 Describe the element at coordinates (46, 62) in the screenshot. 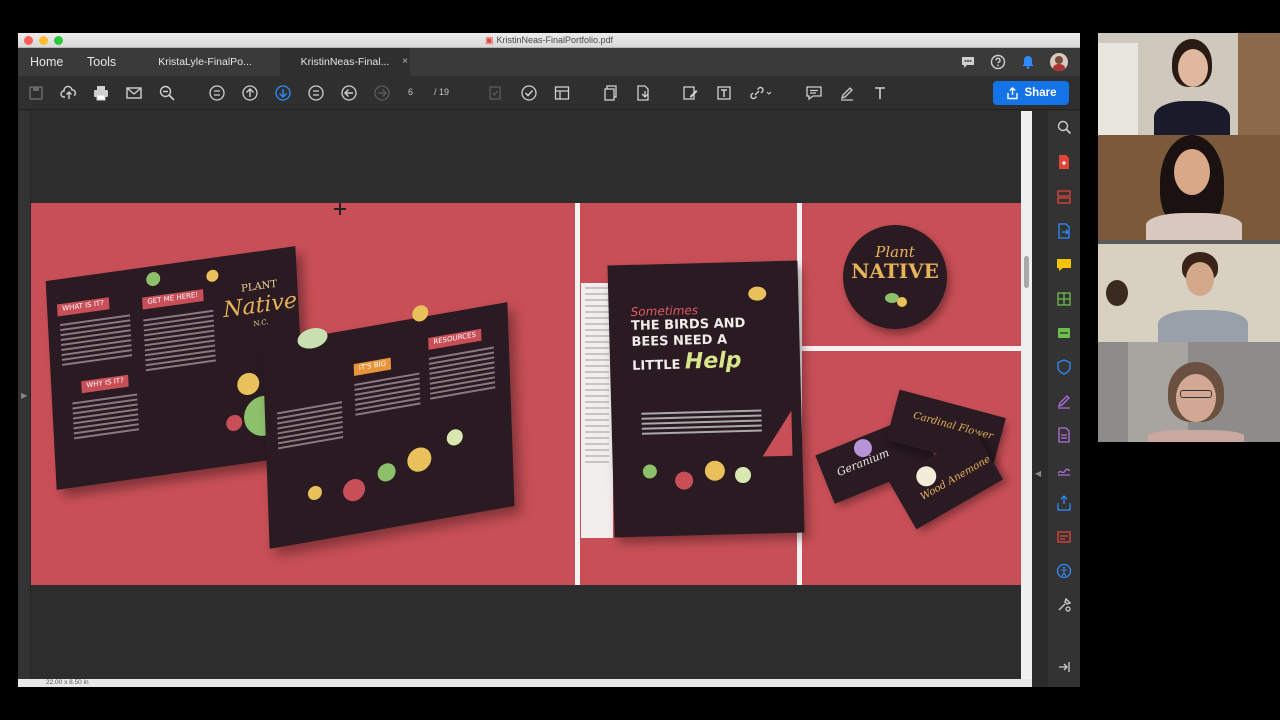

I see `nav-home: Home` at that location.